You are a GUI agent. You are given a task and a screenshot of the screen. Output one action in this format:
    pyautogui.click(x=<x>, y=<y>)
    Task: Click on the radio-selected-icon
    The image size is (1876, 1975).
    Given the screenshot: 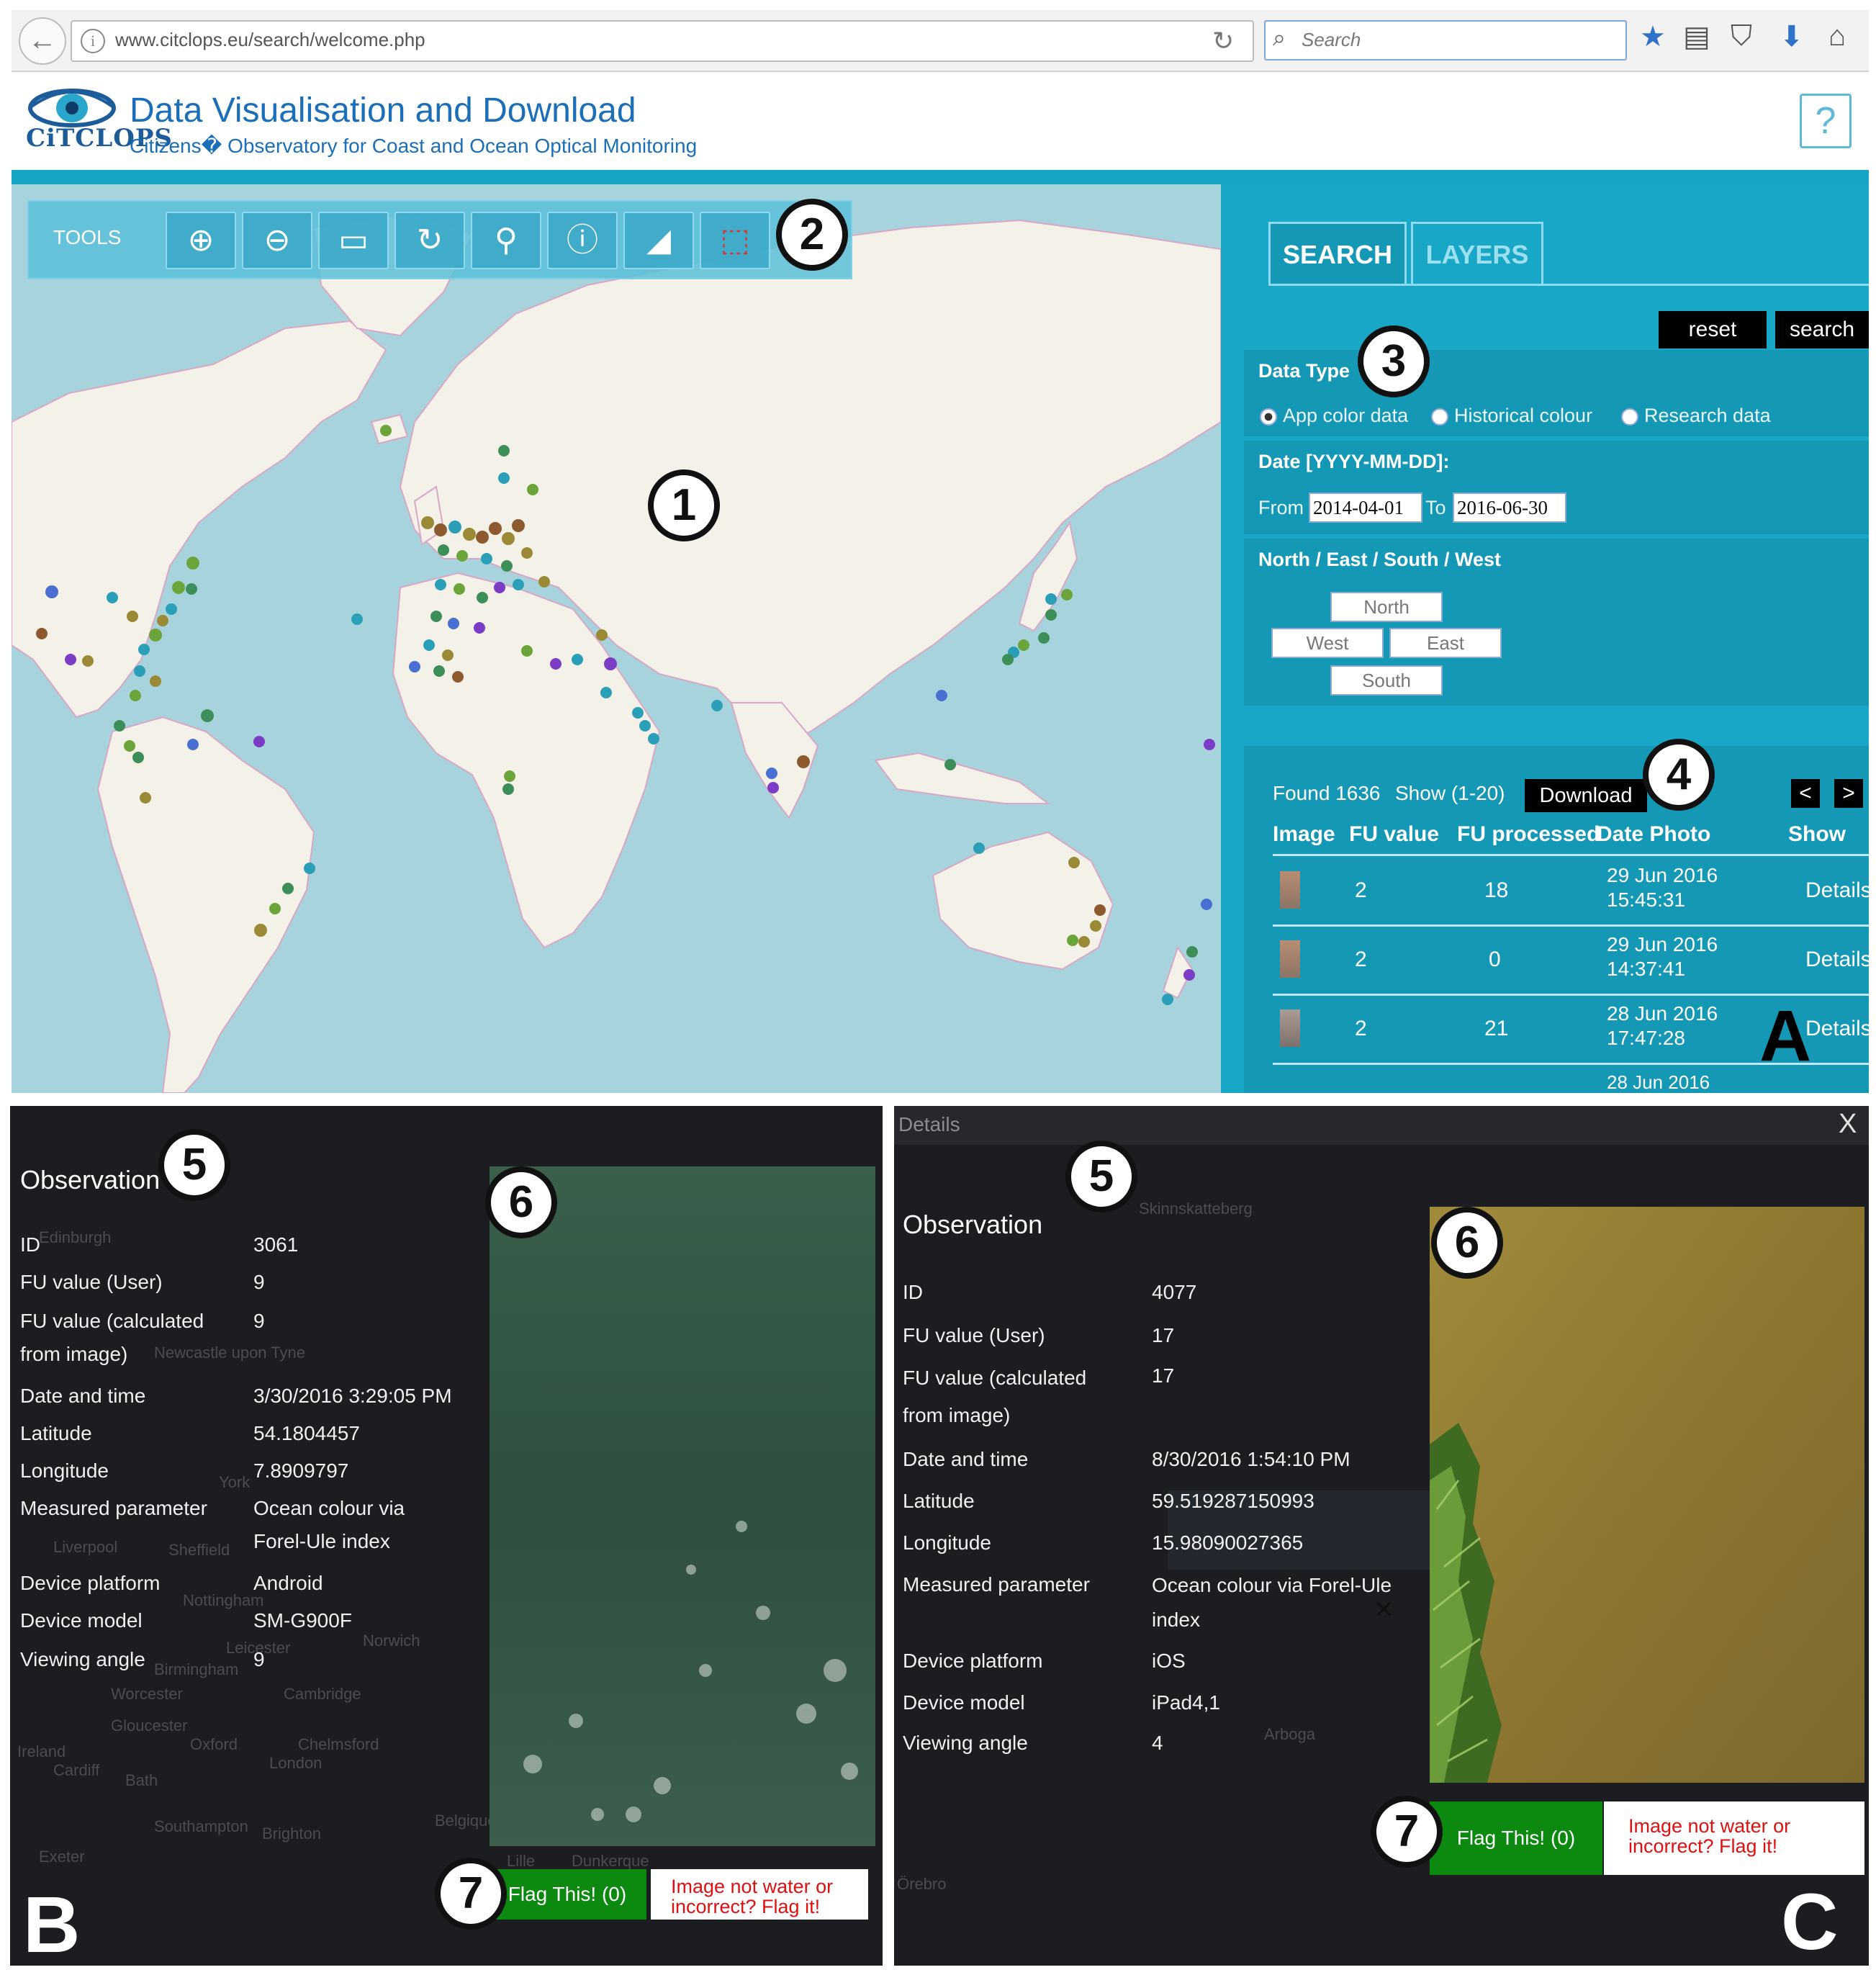 What is the action you would take?
    pyautogui.click(x=1269, y=417)
    